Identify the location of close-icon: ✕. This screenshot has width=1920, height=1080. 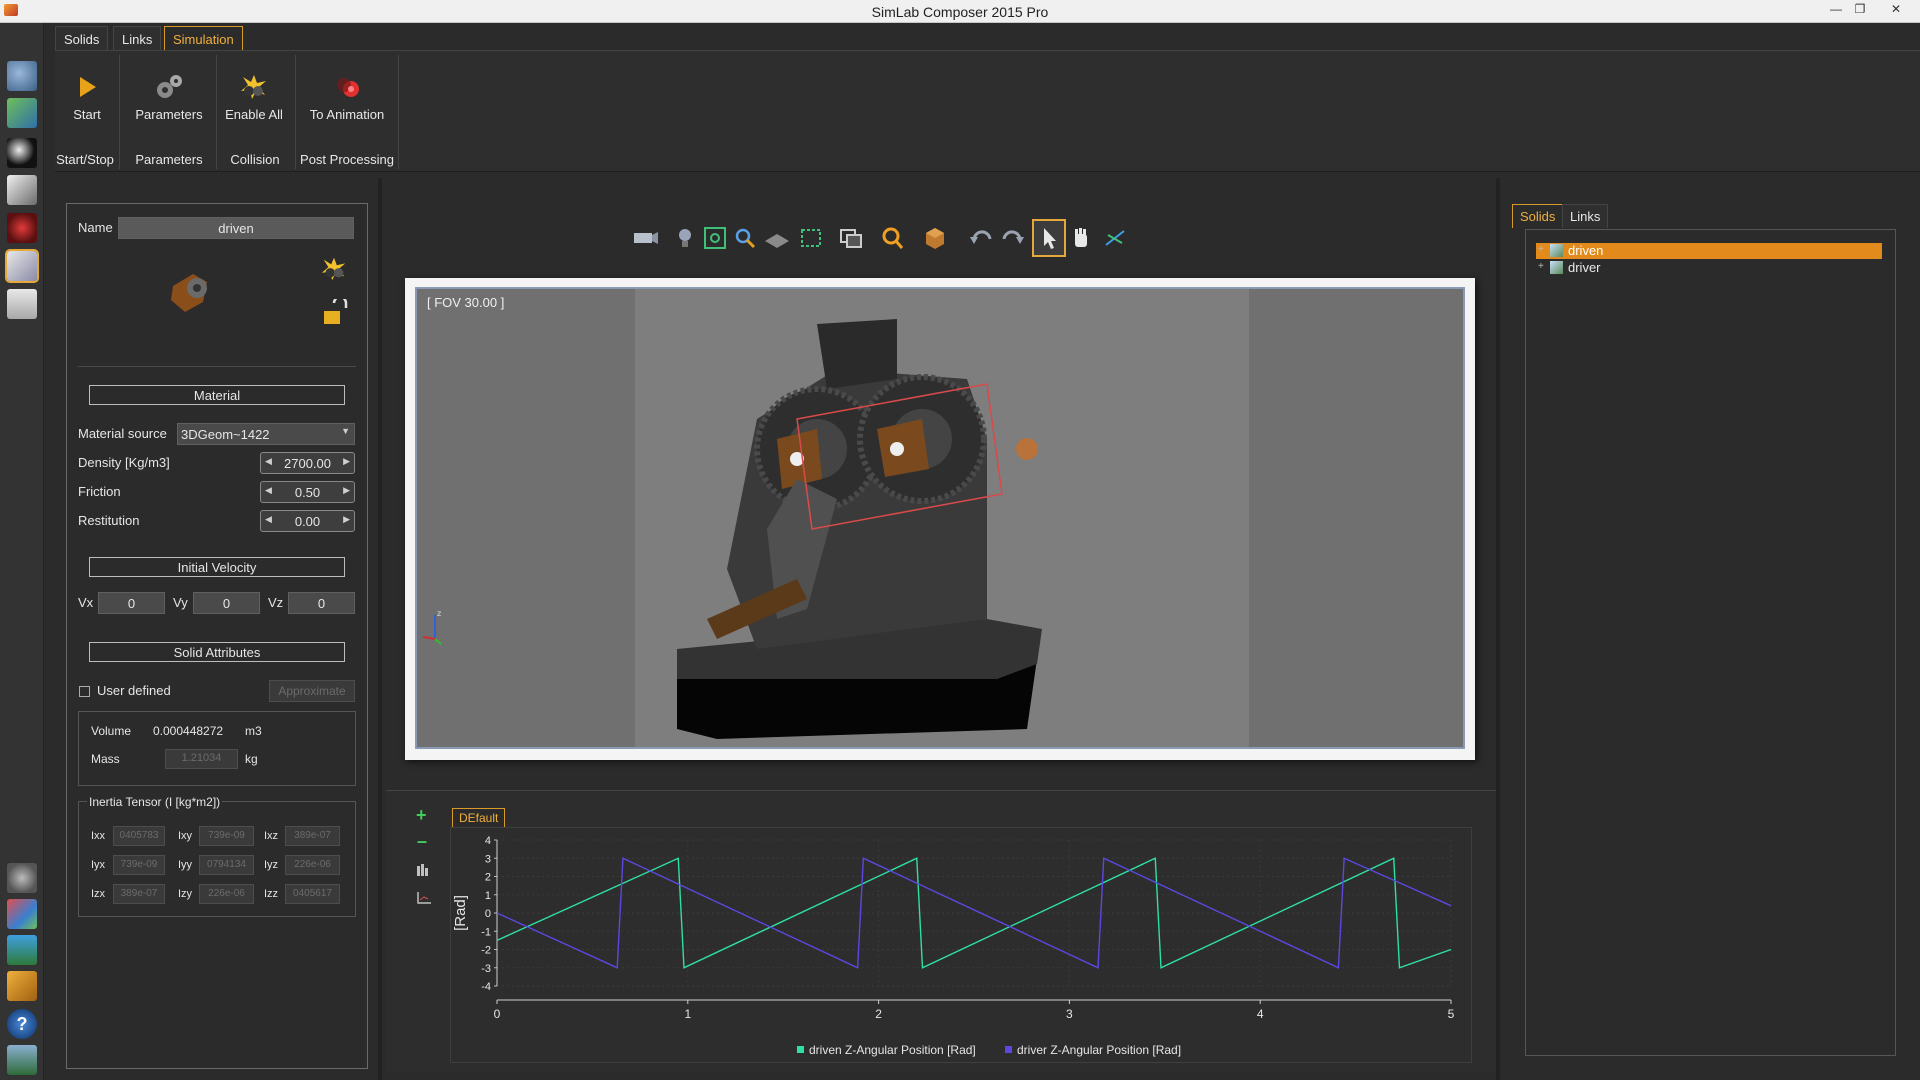
(1896, 10).